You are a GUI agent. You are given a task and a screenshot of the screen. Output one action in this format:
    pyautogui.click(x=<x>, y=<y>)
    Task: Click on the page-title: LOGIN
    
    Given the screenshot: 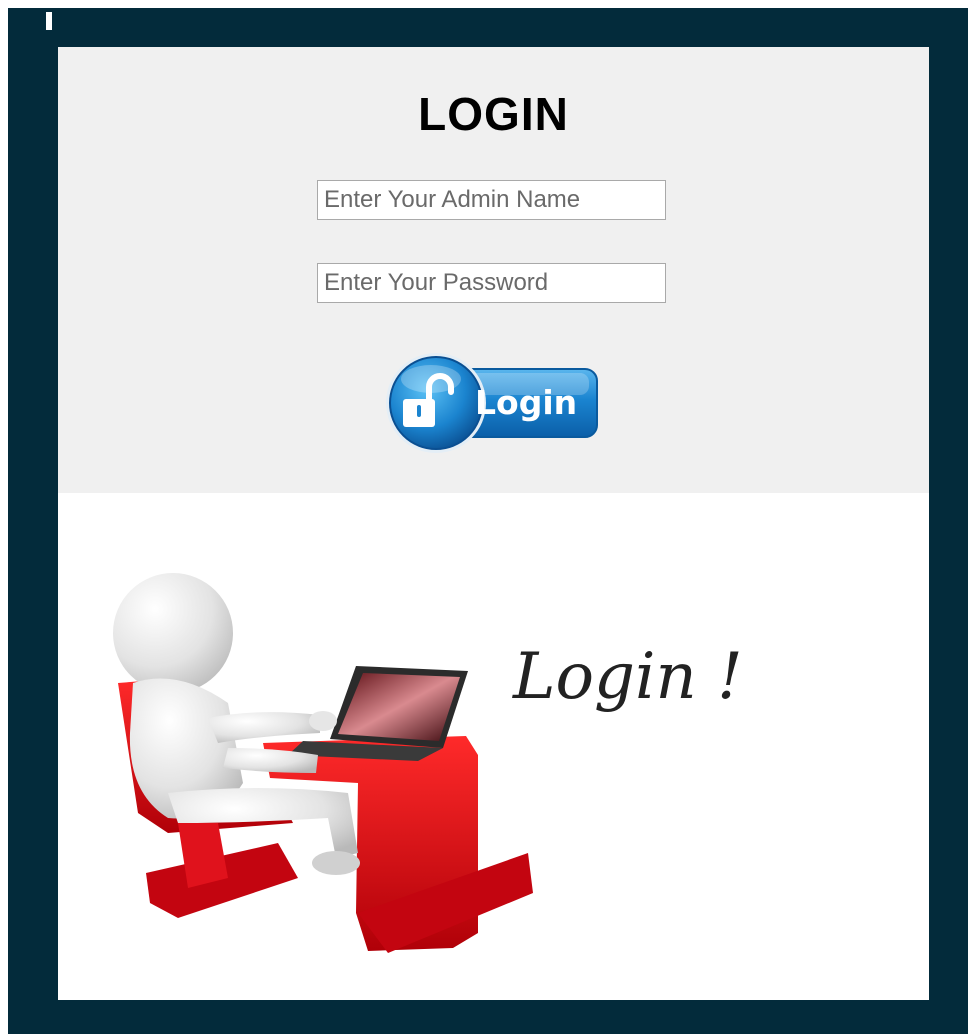 What is the action you would take?
    pyautogui.click(x=493, y=114)
    